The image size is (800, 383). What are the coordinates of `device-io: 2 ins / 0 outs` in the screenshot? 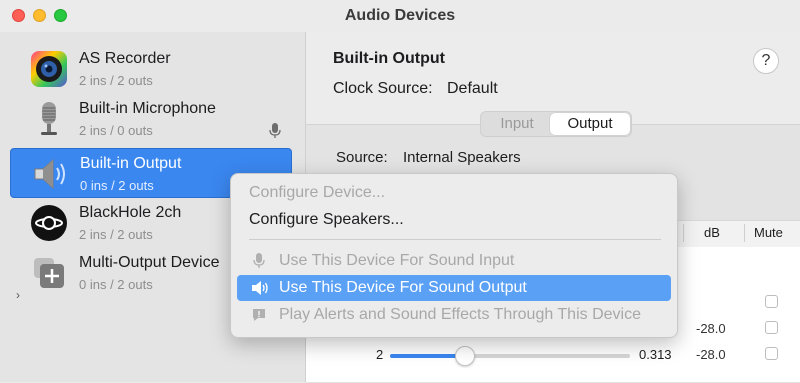 It's located at (116, 130).